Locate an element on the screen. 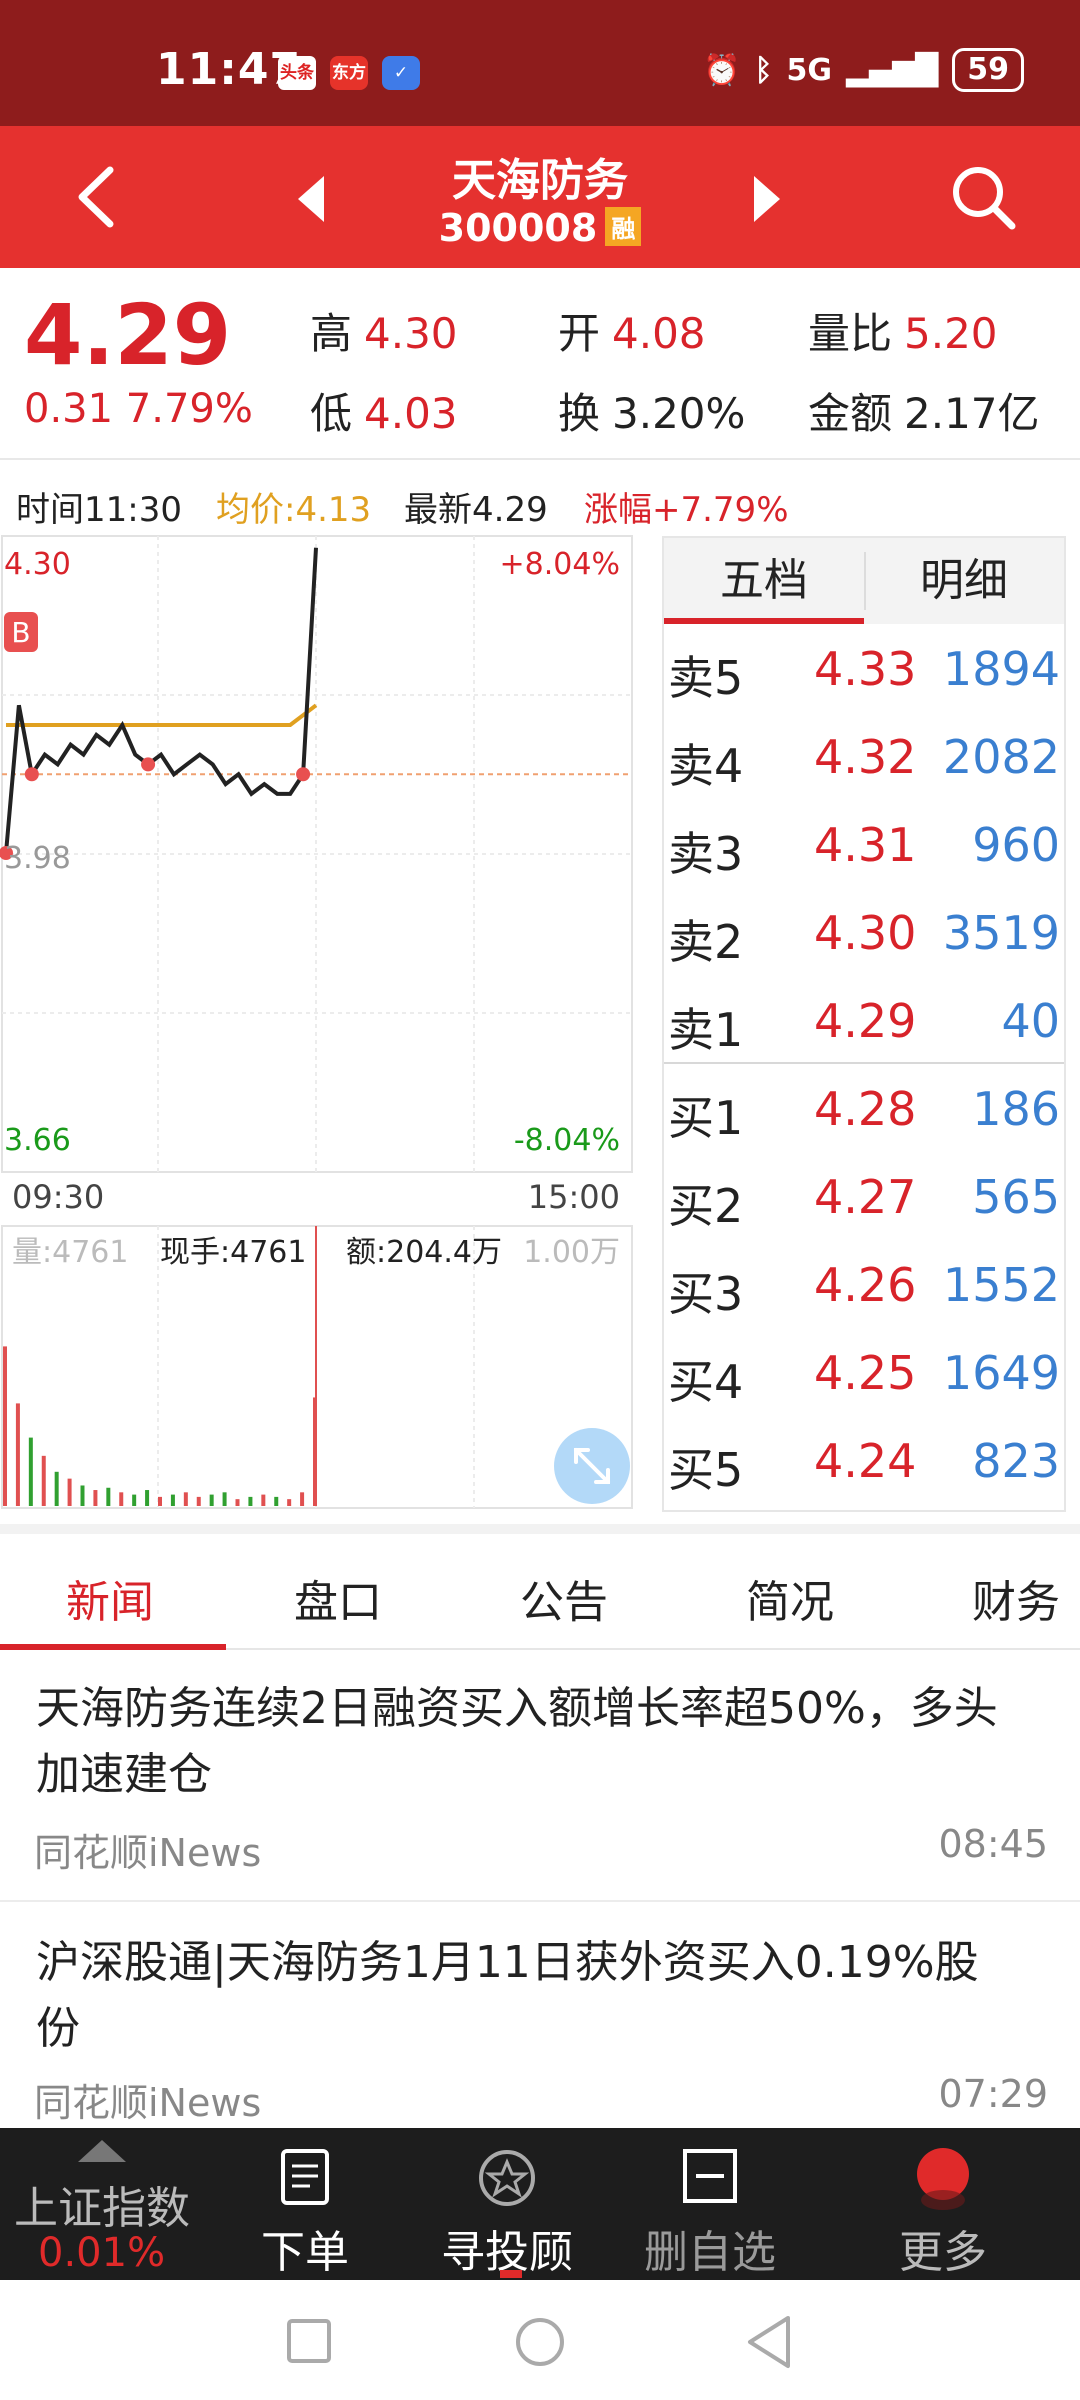  info-change: 涨幅+7.79% is located at coordinates (686, 510).